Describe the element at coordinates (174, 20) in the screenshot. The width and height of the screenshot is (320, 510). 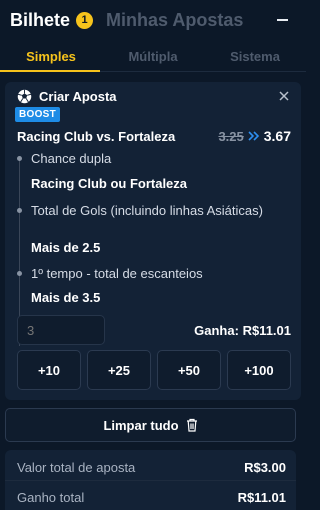
I see `my-bets-title: Minhas Apostas` at that location.